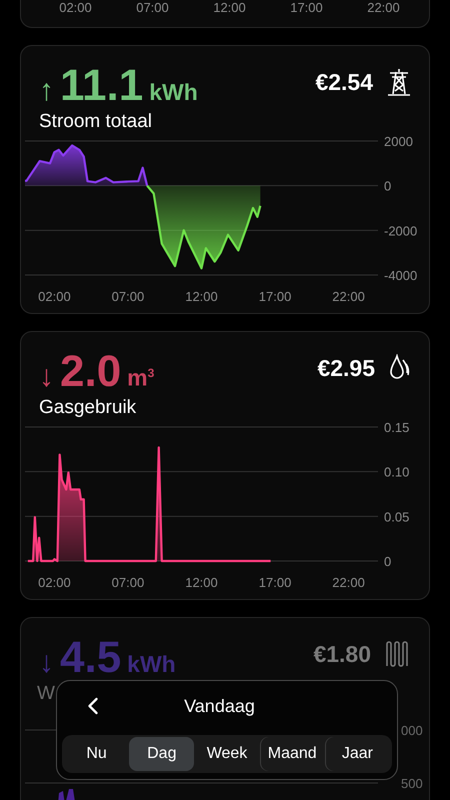 This screenshot has width=450, height=800. I want to click on usage-value: 11.1, so click(102, 86).